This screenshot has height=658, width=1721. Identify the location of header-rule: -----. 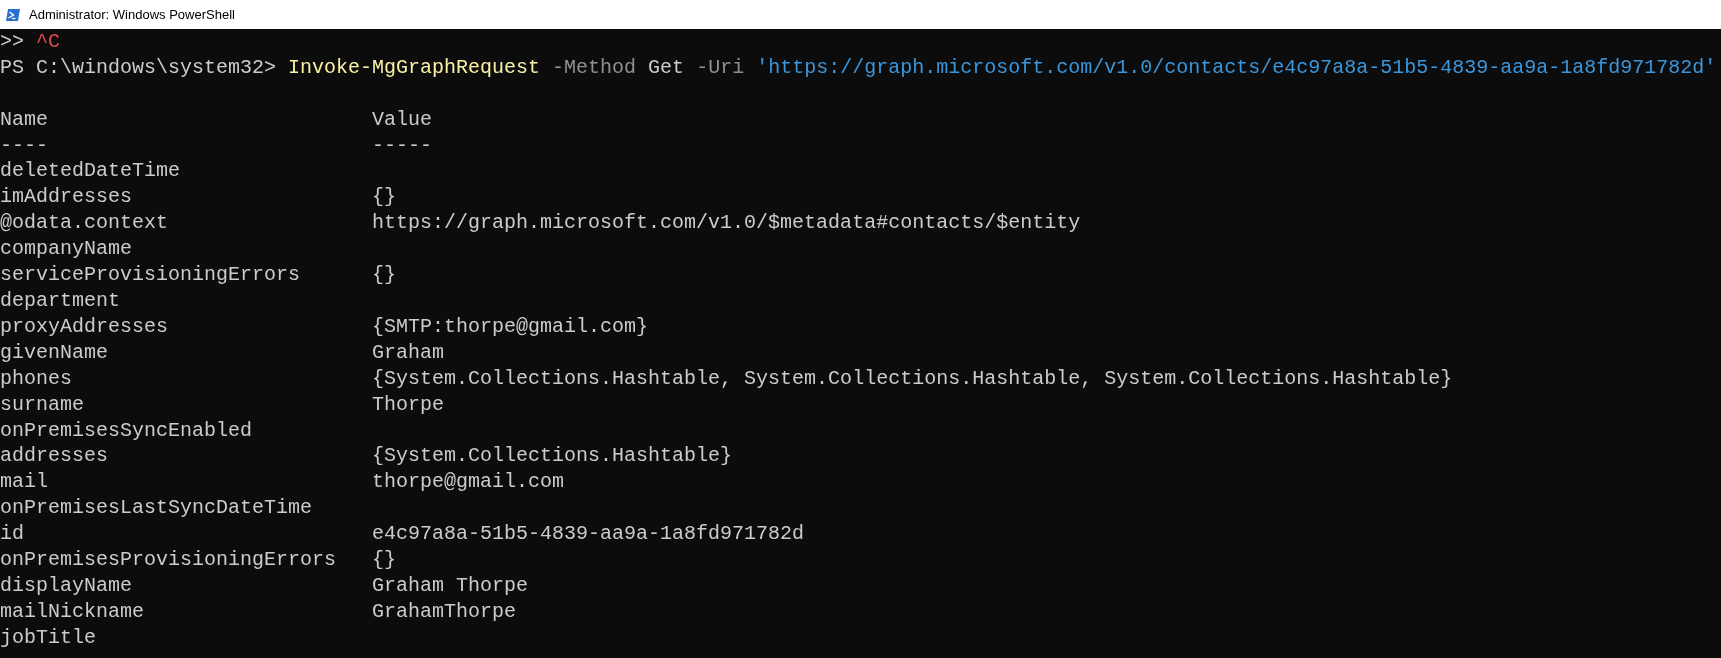
(403, 145).